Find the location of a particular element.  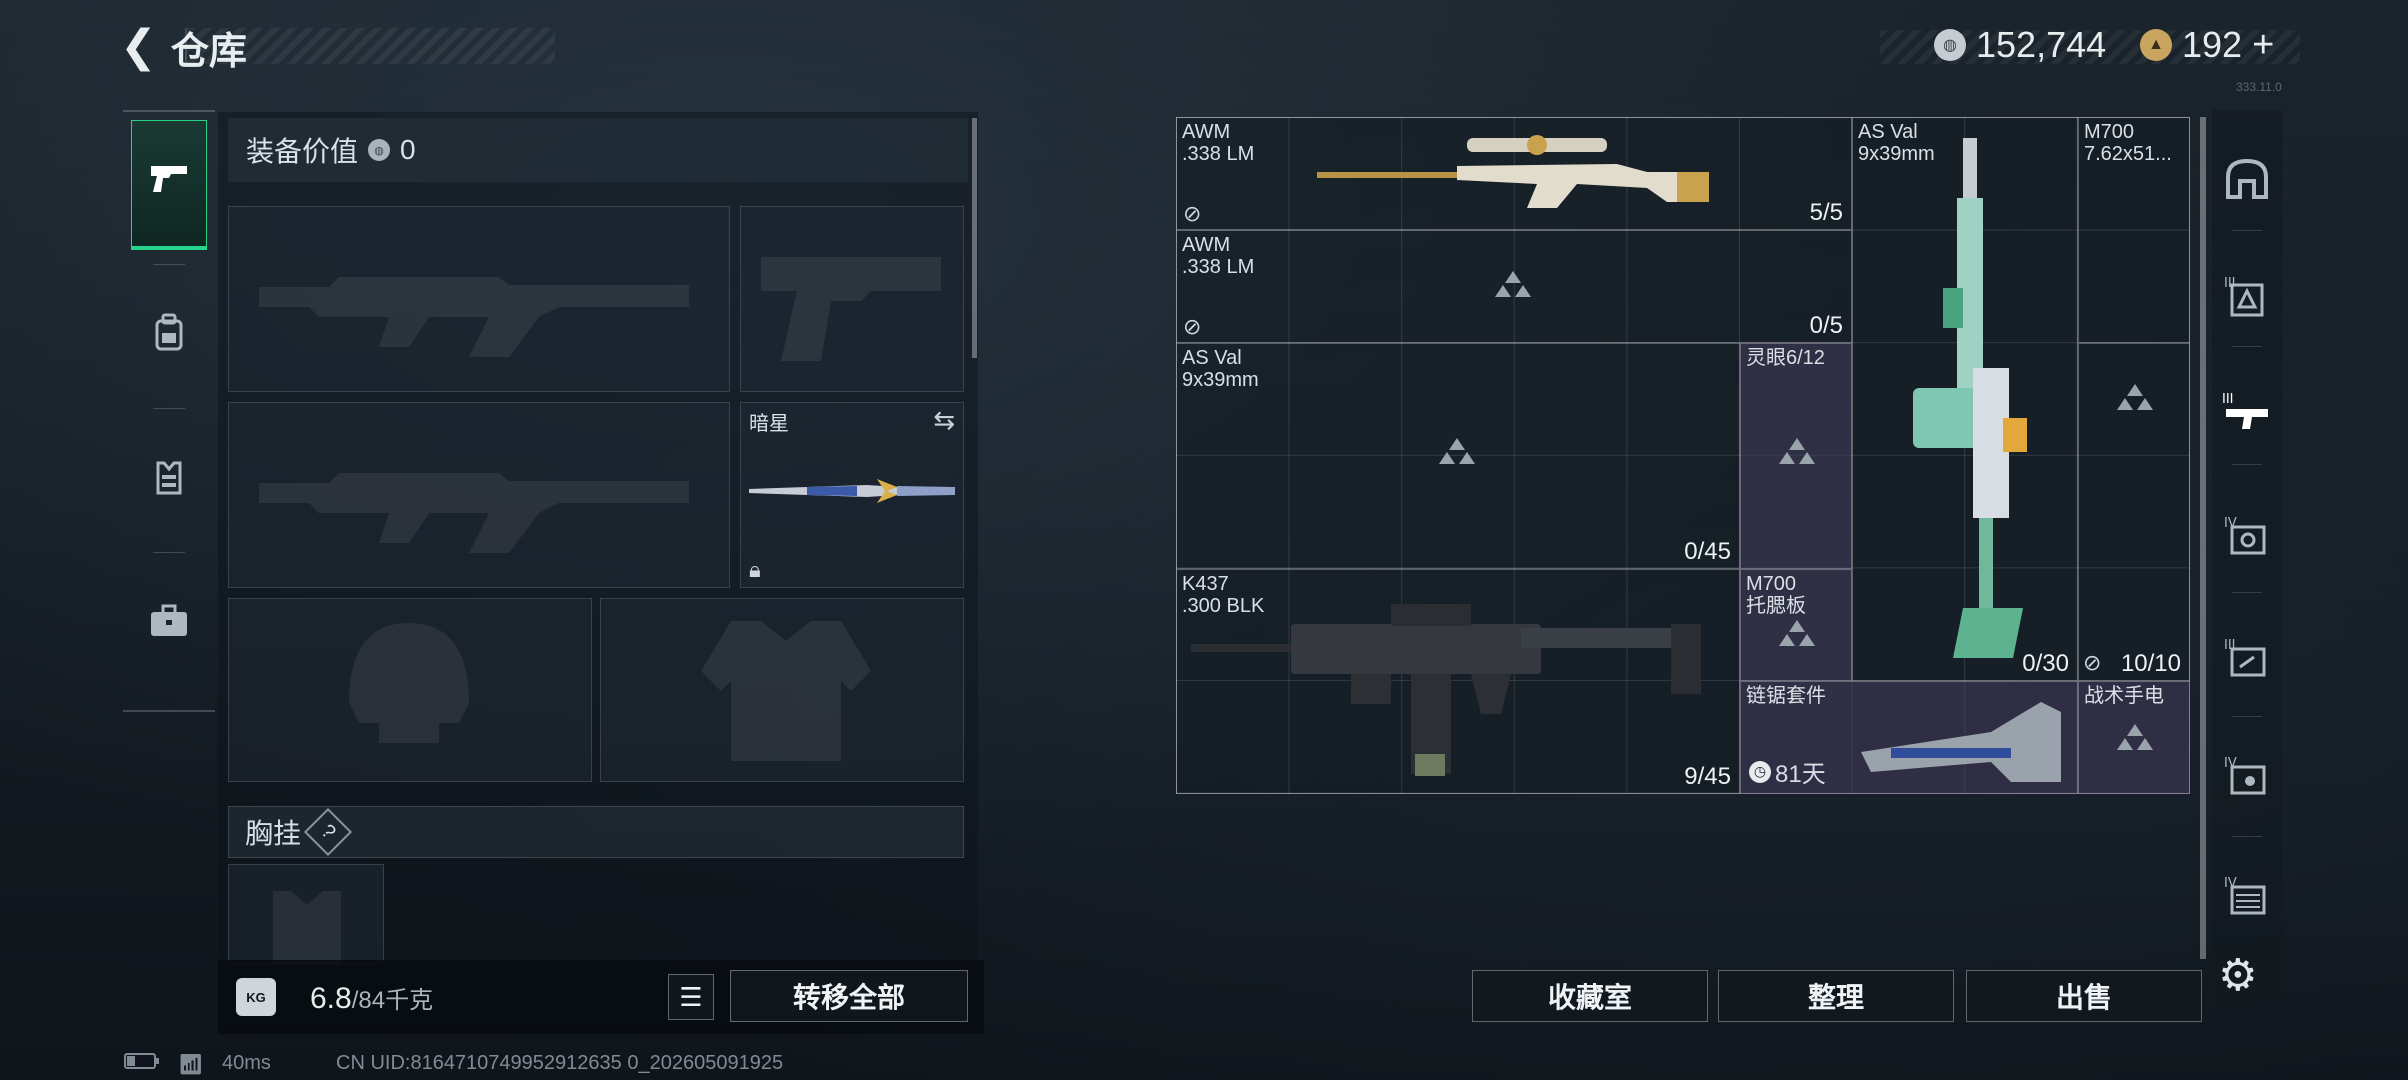

currency-primary-value: 152,744 is located at coordinates (2041, 44).